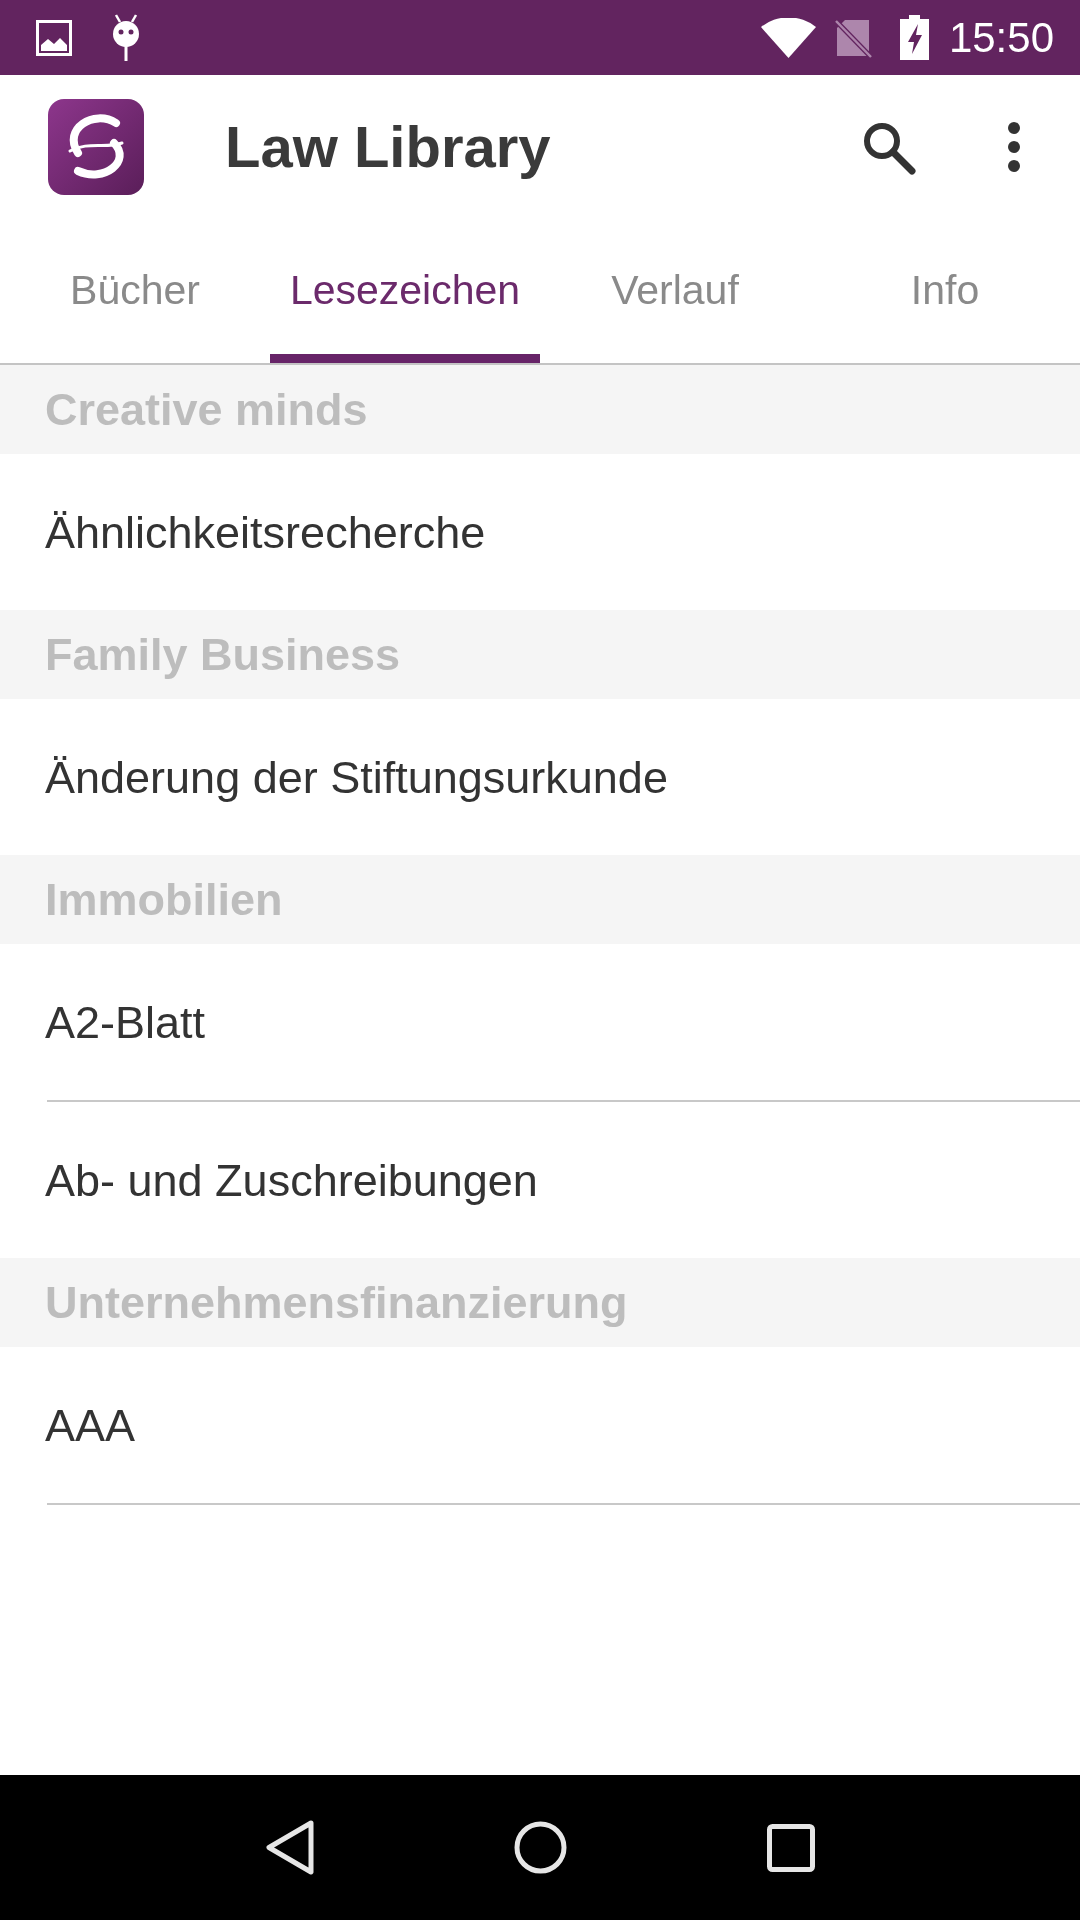  What do you see at coordinates (54, 37) in the screenshot?
I see `image-icon` at bounding box center [54, 37].